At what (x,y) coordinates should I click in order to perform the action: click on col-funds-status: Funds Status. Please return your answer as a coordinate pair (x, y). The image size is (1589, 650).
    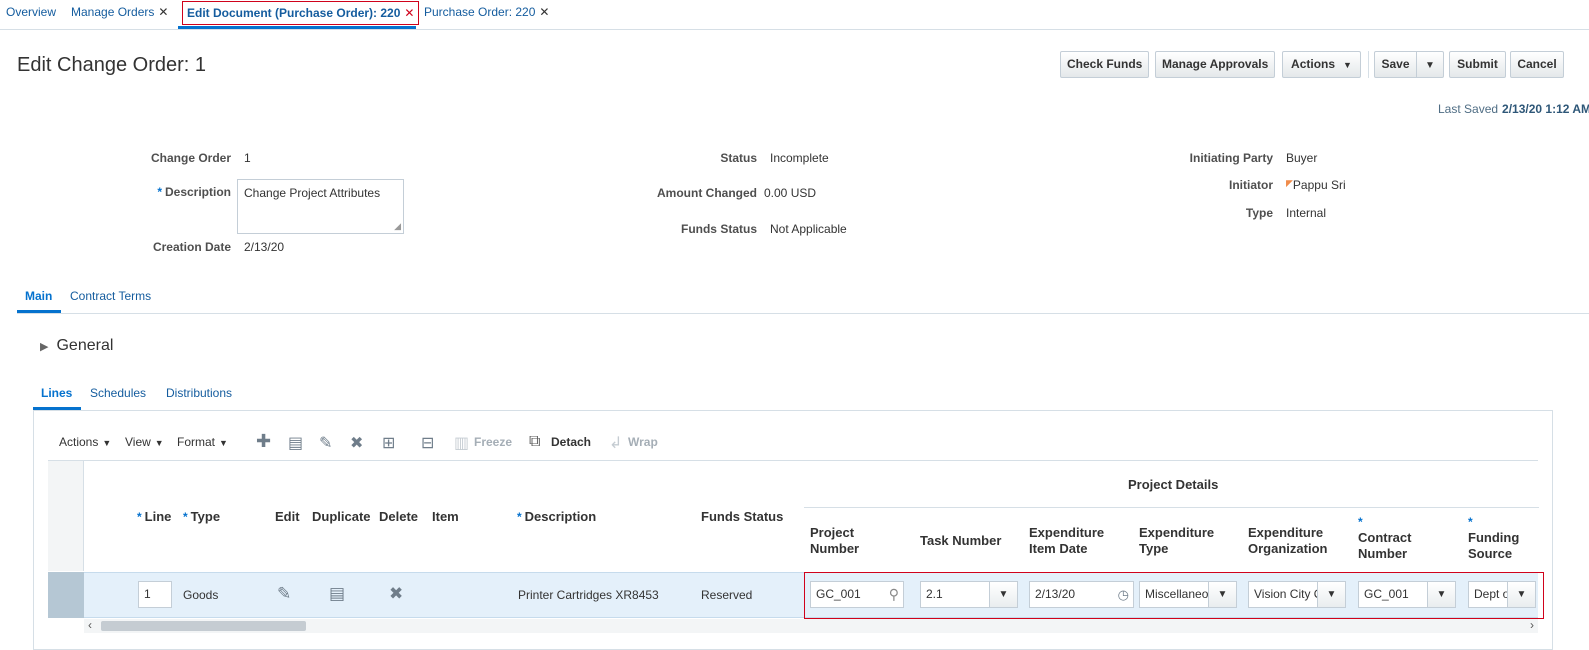
    Looking at the image, I should click on (742, 517).